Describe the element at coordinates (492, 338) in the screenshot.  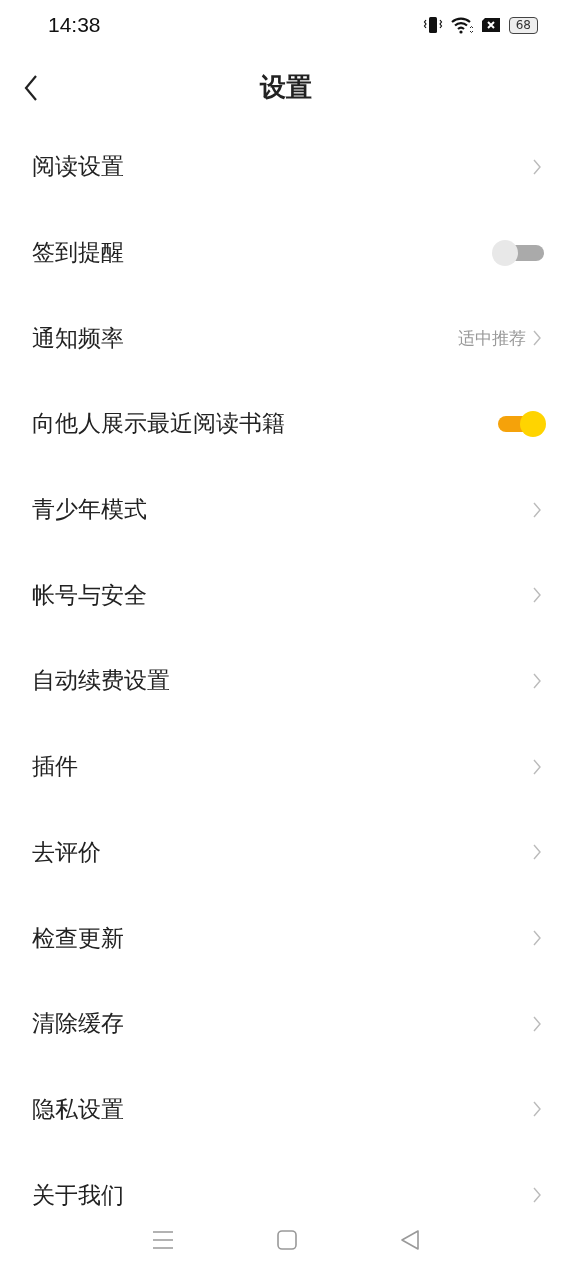
I see `settings-value: 适中推荐` at that location.